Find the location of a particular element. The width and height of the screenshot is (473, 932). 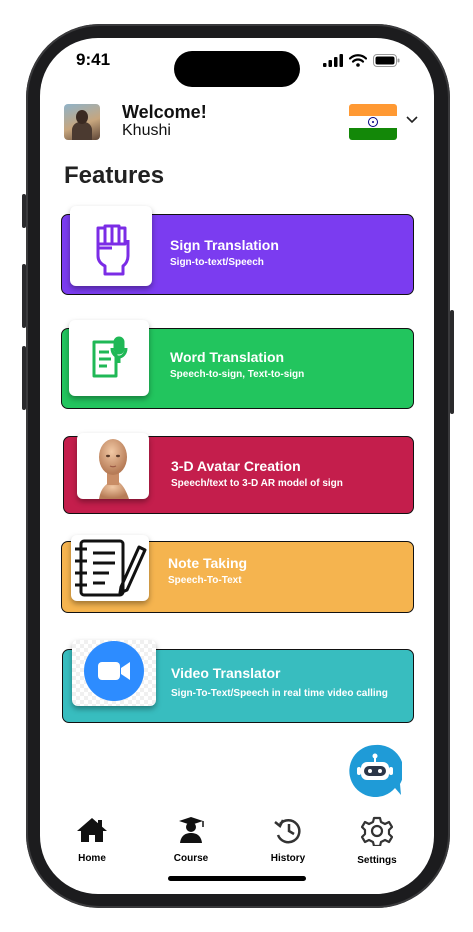

feature-title: Sign Translation is located at coordinates (224, 245).